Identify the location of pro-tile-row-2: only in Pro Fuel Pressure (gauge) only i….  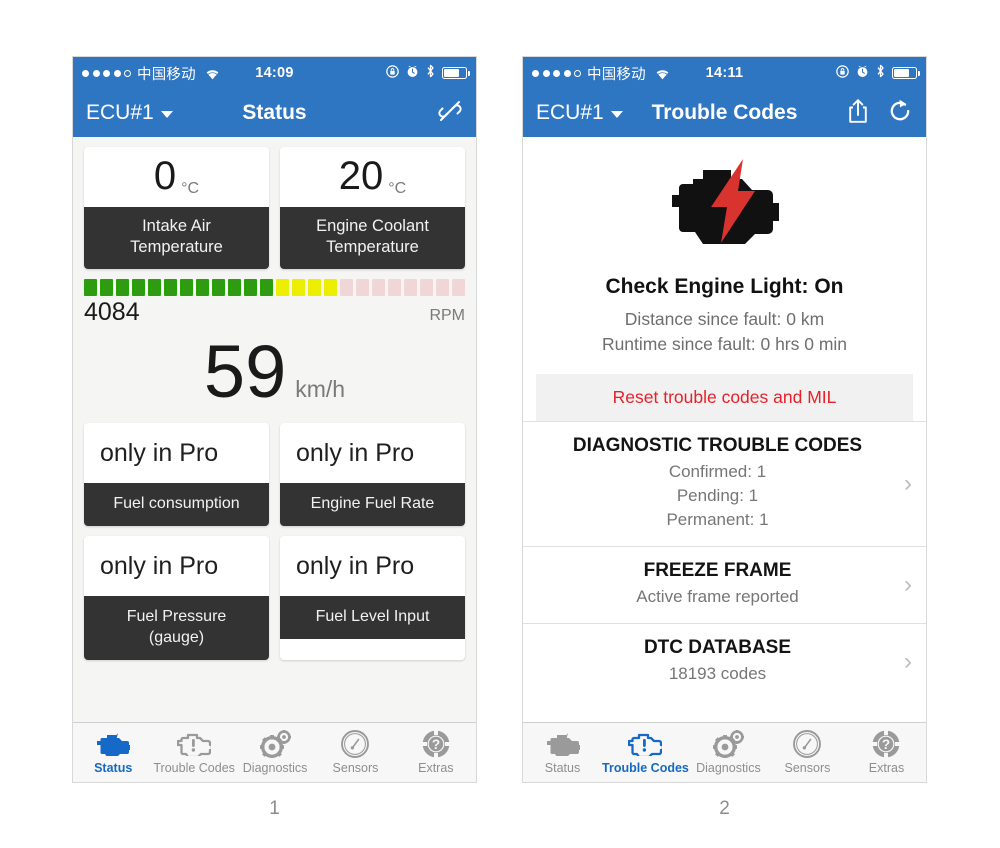
(274, 598).